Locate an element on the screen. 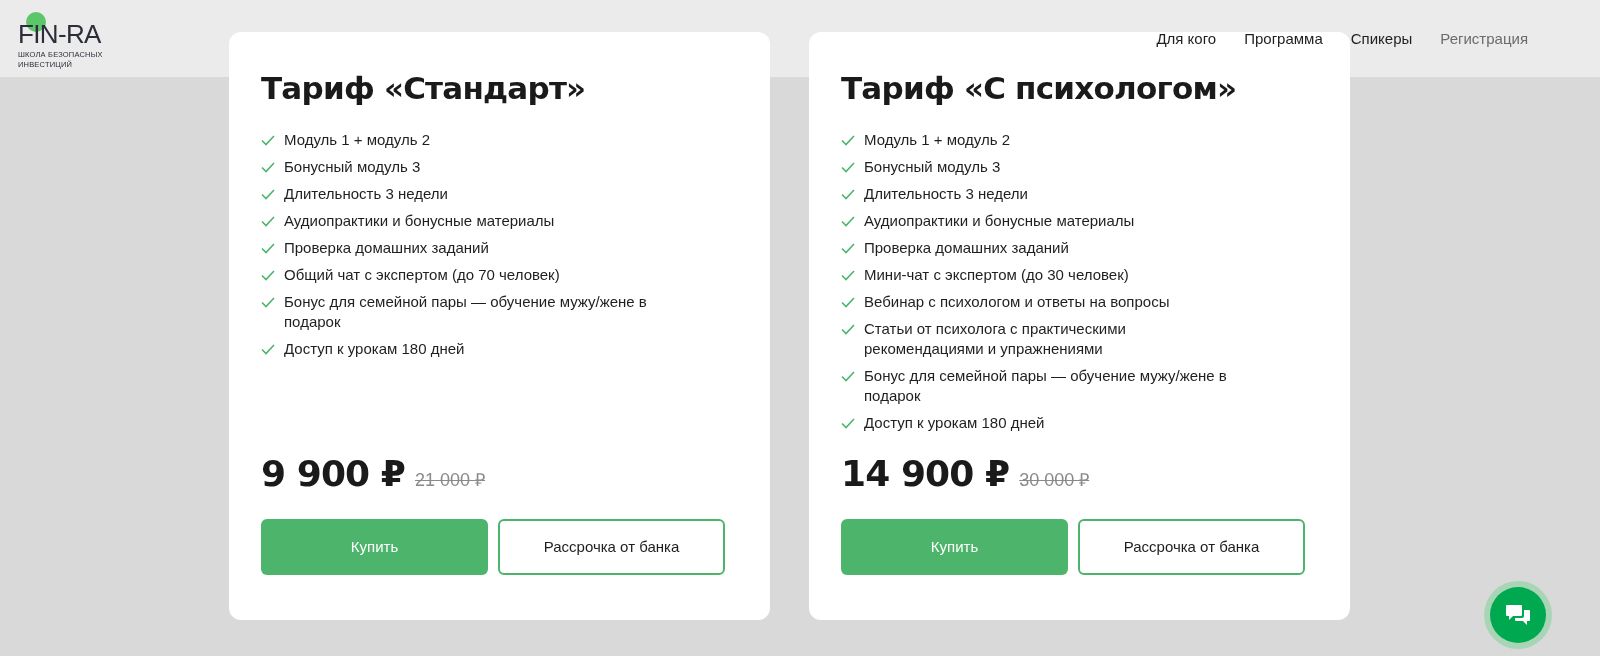 This screenshot has height=656, width=1600. feature-text: Мини-чат с экспертом (до 30 человек) is located at coordinates (996, 275).